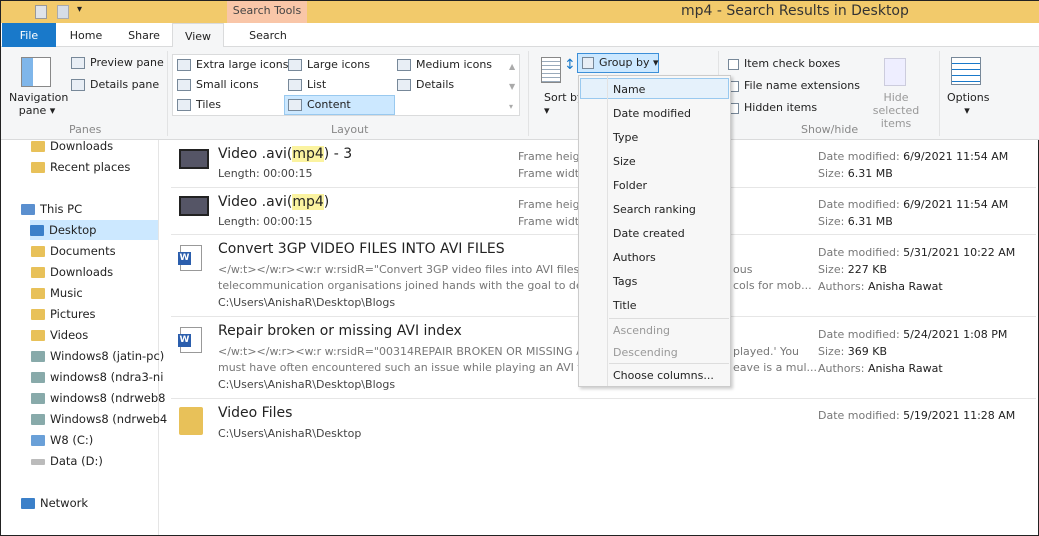 The width and height of the screenshot is (1039, 536). Describe the element at coordinates (38, 167) in the screenshot. I see `recent-places-icon` at that location.